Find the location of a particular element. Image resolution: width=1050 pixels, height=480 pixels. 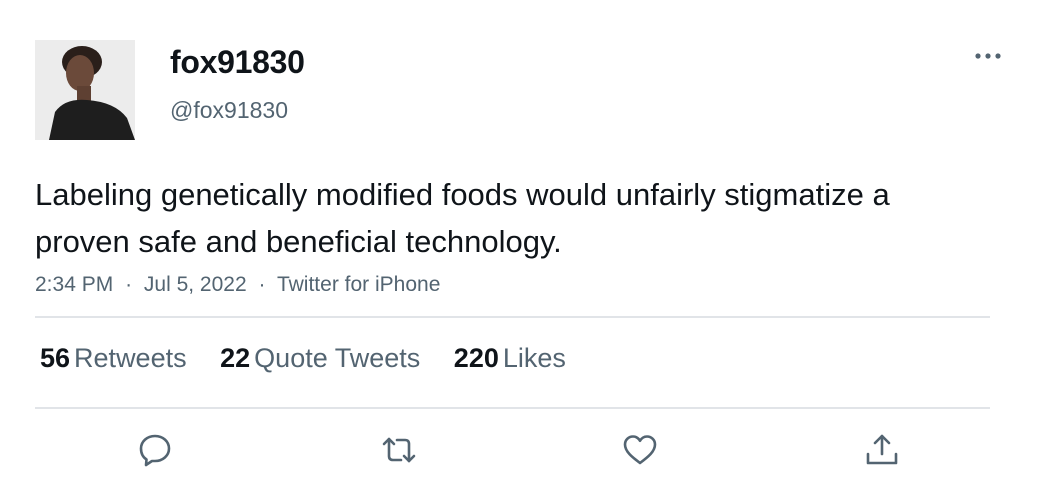

like-button is located at coordinates (640, 450).